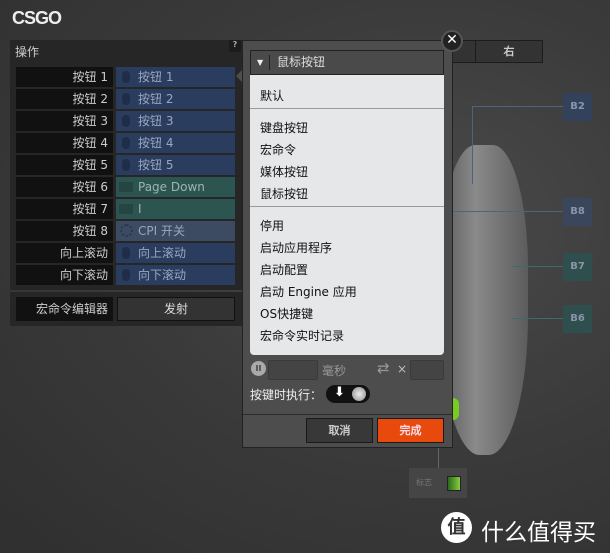 This screenshot has width=610, height=553. Describe the element at coordinates (27, 52) in the screenshot. I see `panel-header: 操作` at that location.